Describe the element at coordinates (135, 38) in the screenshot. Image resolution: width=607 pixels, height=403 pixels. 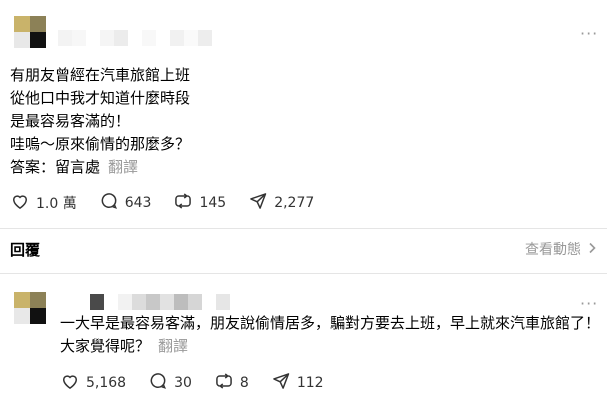
I see `username` at that location.